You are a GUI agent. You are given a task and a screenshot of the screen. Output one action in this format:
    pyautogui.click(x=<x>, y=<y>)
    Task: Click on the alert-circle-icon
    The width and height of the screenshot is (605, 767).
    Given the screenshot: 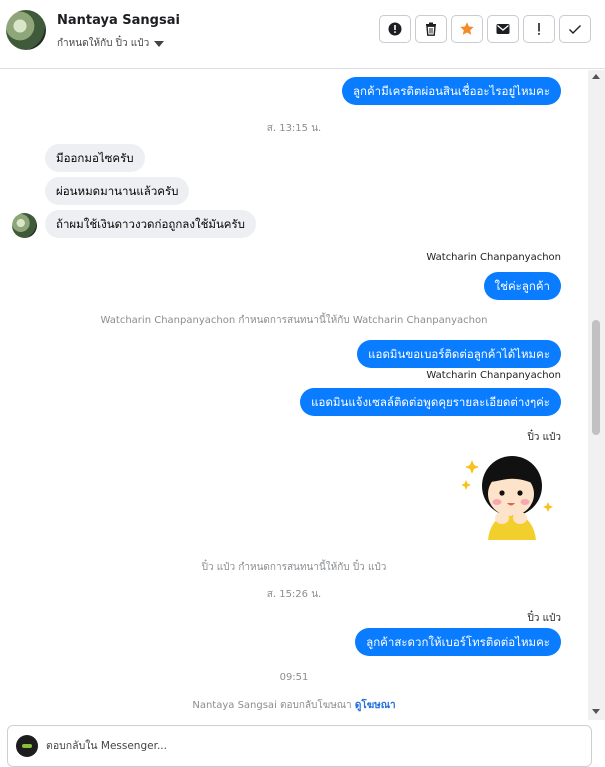 What is the action you would take?
    pyautogui.click(x=395, y=29)
    